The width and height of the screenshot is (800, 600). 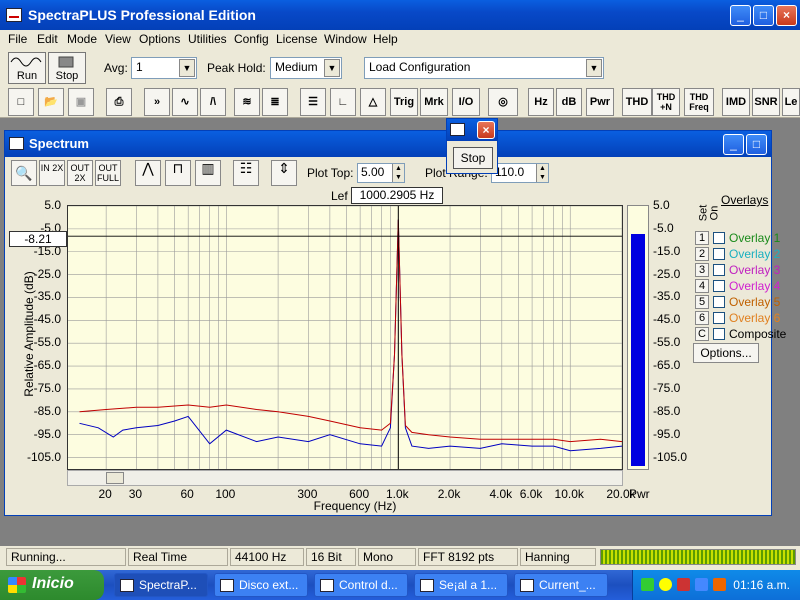 What do you see at coordinates (702, 334) in the screenshot?
I see `overlay-set-button: C` at bounding box center [702, 334].